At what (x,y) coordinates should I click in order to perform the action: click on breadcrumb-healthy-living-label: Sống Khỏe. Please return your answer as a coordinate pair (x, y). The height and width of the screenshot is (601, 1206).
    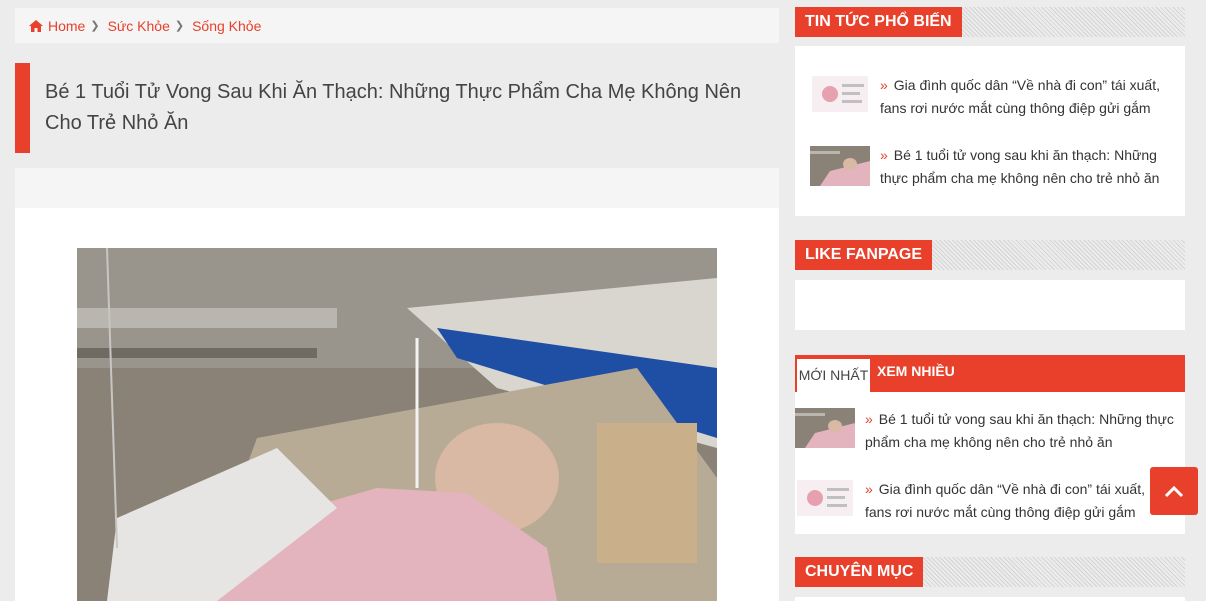
    Looking at the image, I should click on (227, 25).